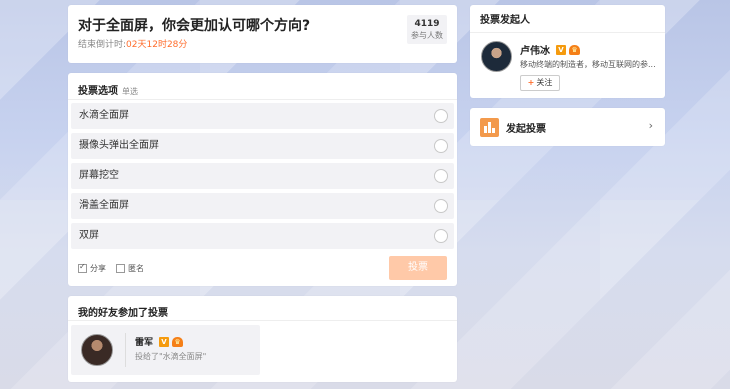  What do you see at coordinates (427, 29) in the screenshot?
I see `participant-stats: 4119 参与人数` at bounding box center [427, 29].